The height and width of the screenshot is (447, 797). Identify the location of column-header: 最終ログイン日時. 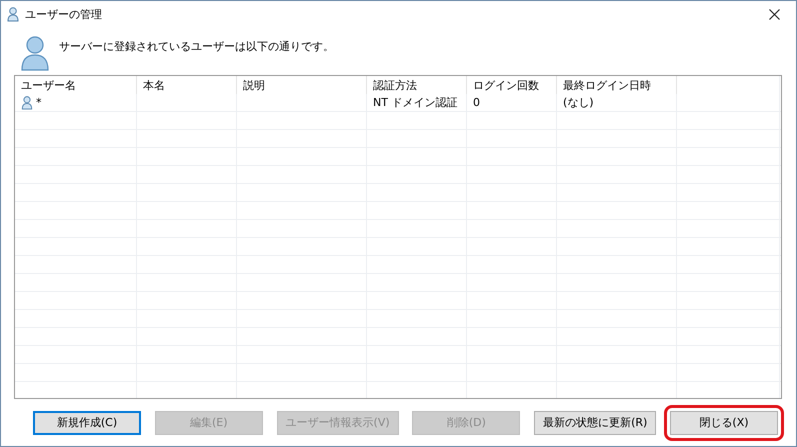
(617, 85).